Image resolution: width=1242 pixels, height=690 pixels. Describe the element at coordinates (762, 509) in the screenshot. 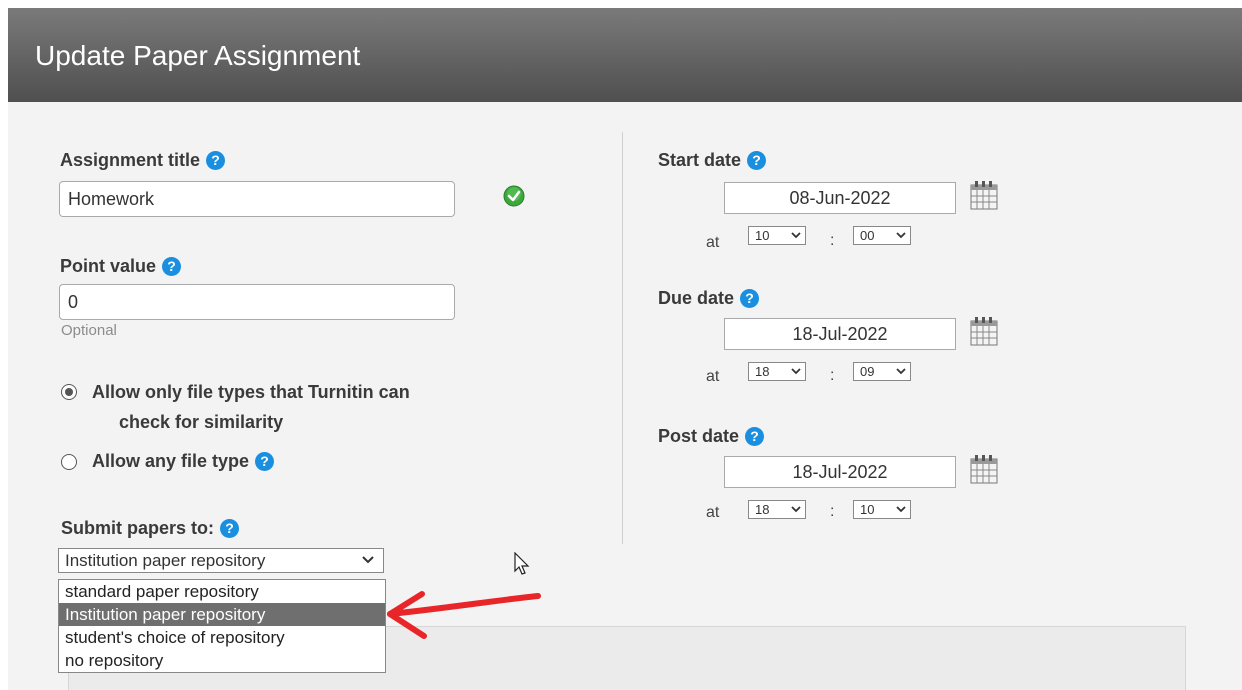

I see `post-hour-value: 18` at that location.